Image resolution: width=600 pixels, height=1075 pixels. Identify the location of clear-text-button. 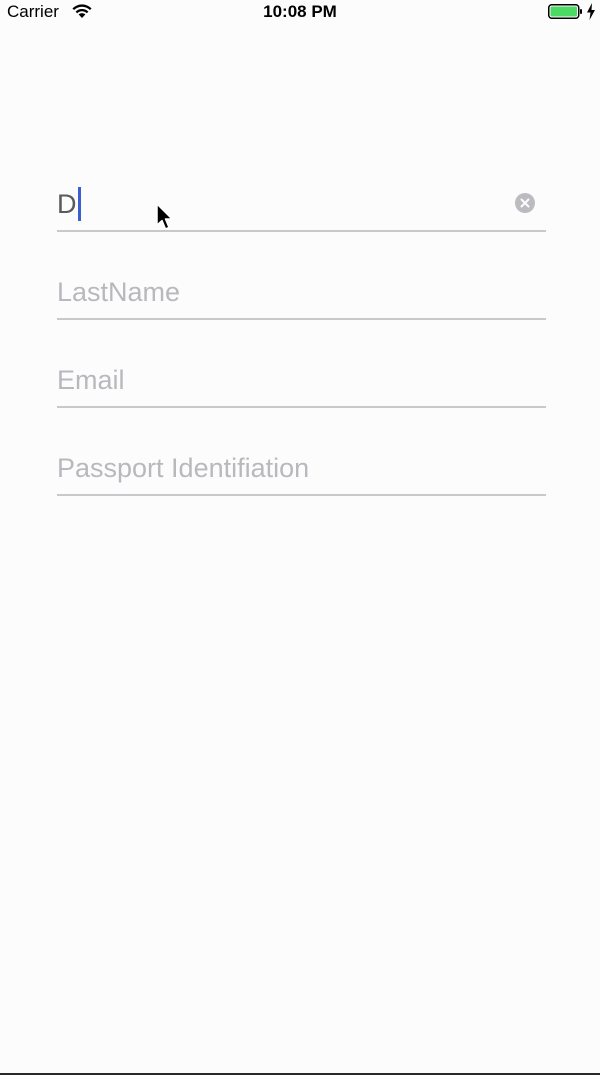
(525, 203).